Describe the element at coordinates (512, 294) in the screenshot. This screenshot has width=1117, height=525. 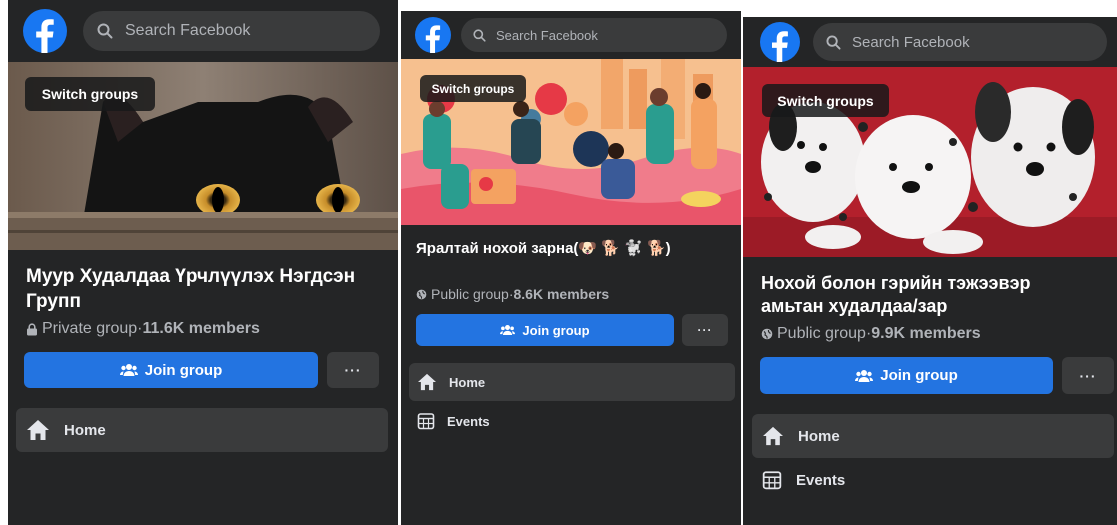
I see `group-meta: Public group · 8.6K members` at that location.